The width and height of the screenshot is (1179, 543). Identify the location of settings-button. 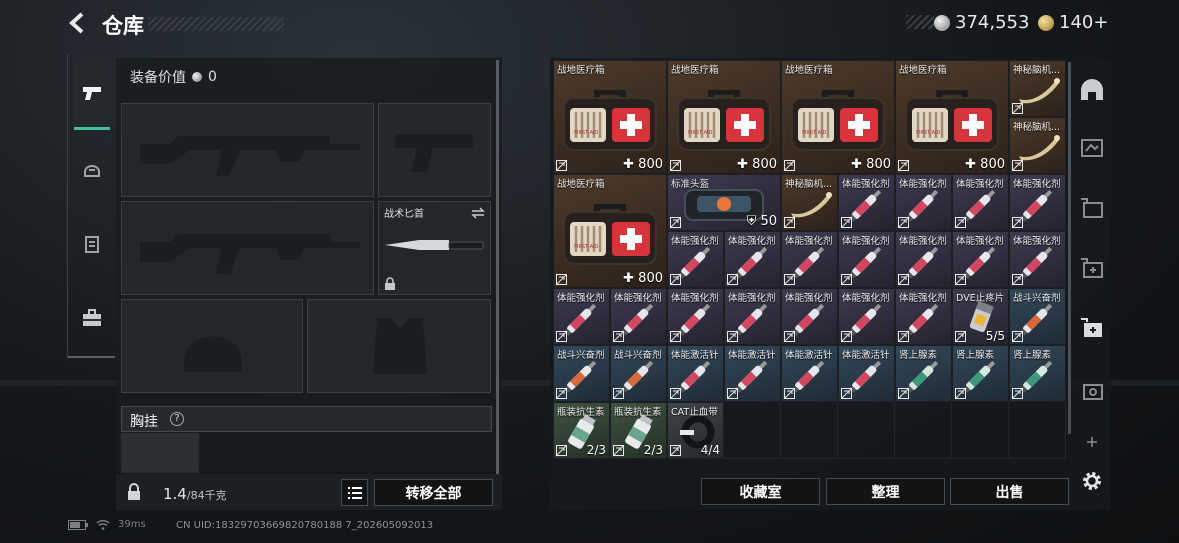
(1092, 481).